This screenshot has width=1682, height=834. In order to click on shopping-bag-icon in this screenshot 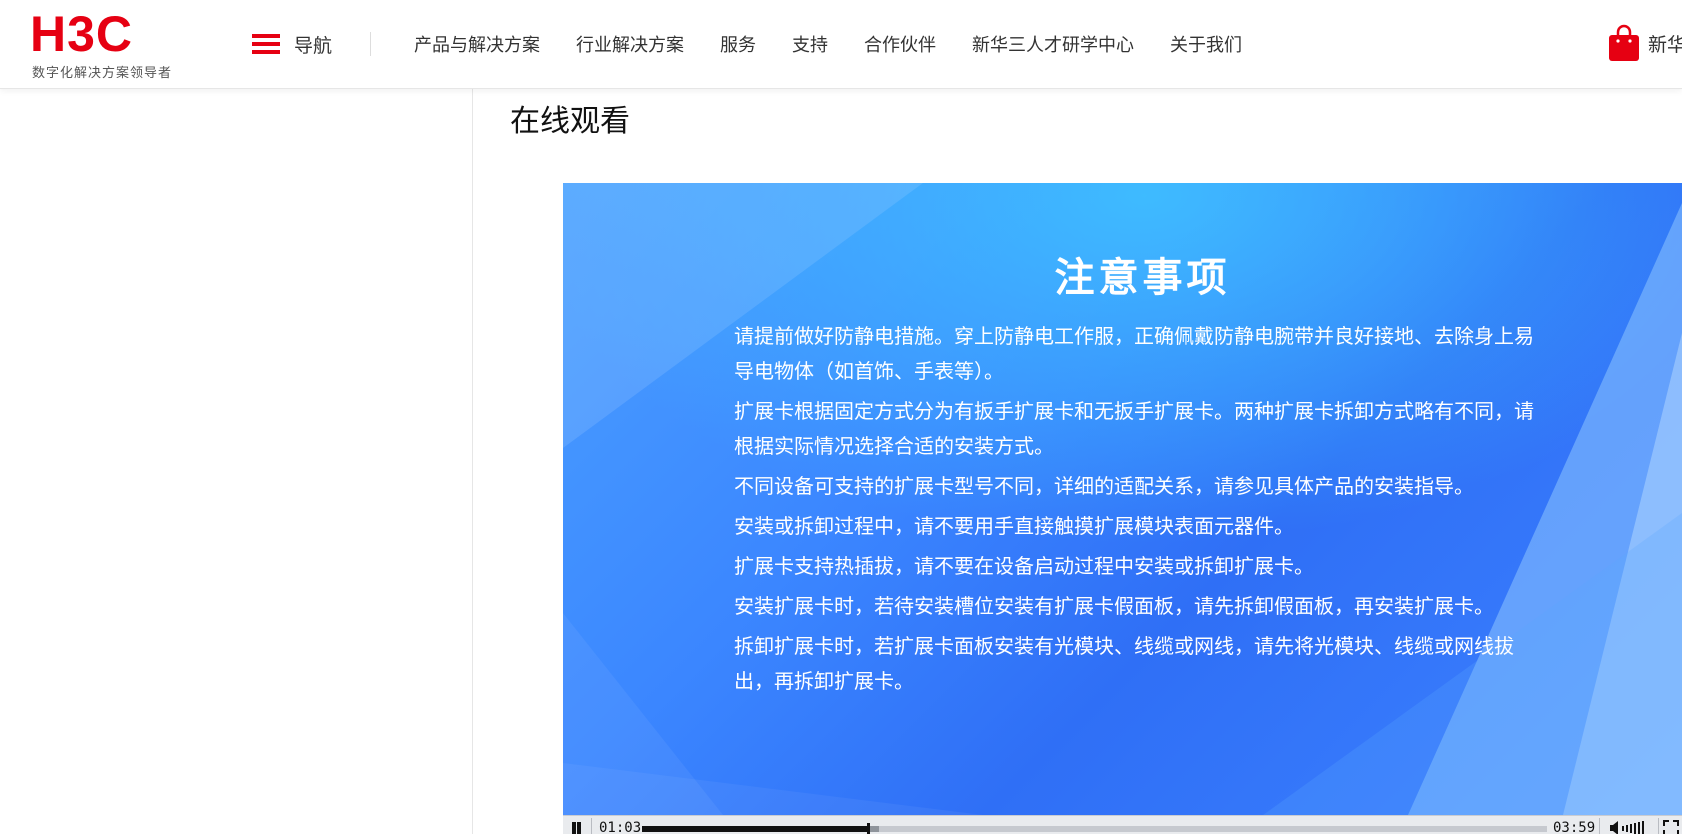, I will do `click(1624, 42)`.